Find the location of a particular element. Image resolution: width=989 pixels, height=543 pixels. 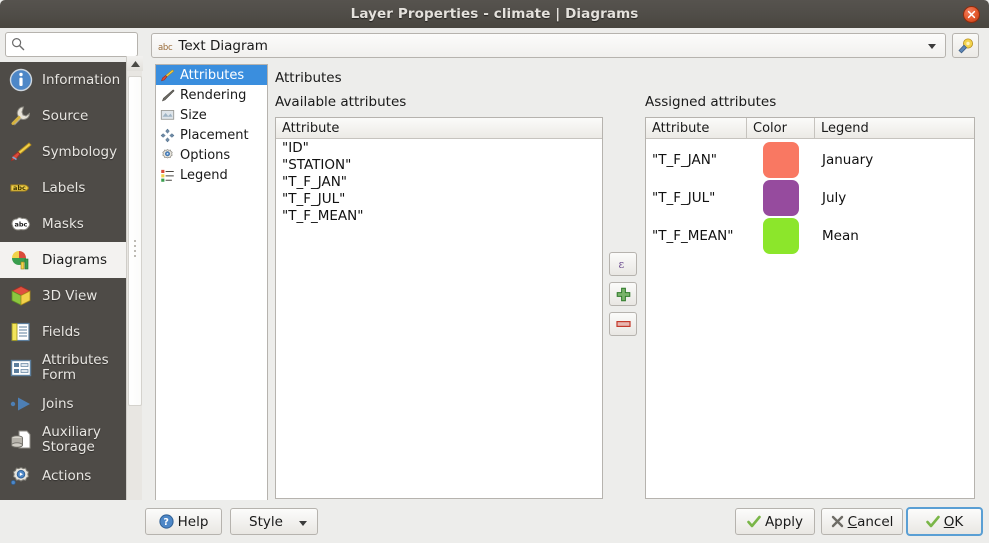

tab-label: Rendering is located at coordinates (213, 95).